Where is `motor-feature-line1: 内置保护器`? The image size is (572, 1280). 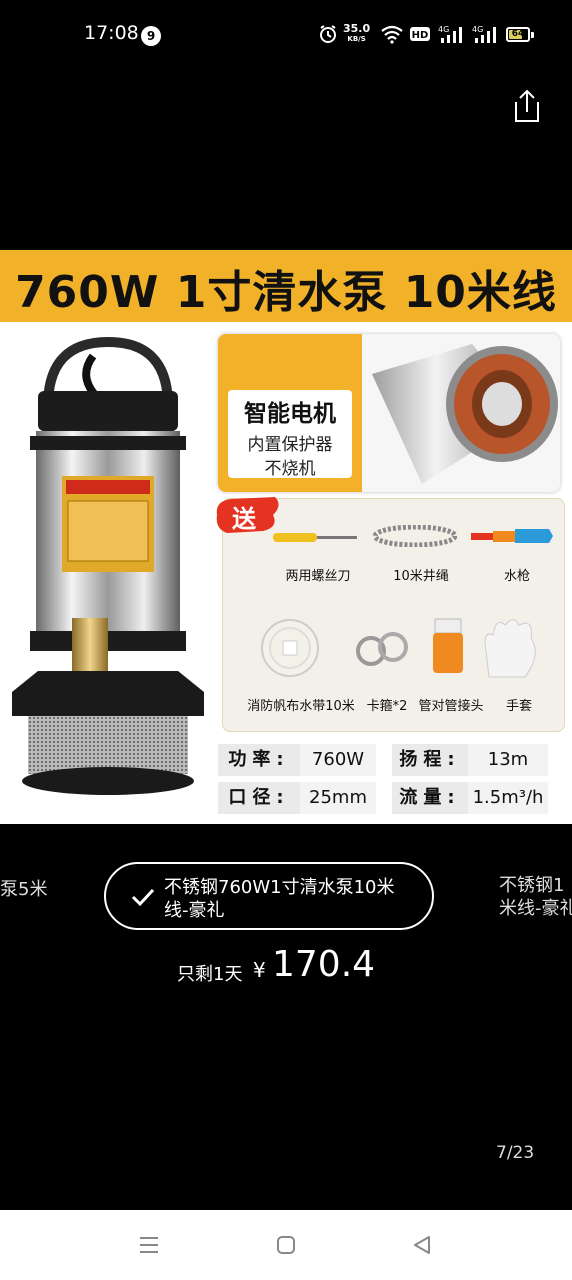
motor-feature-line1: 内置保护器 is located at coordinates (290, 445).